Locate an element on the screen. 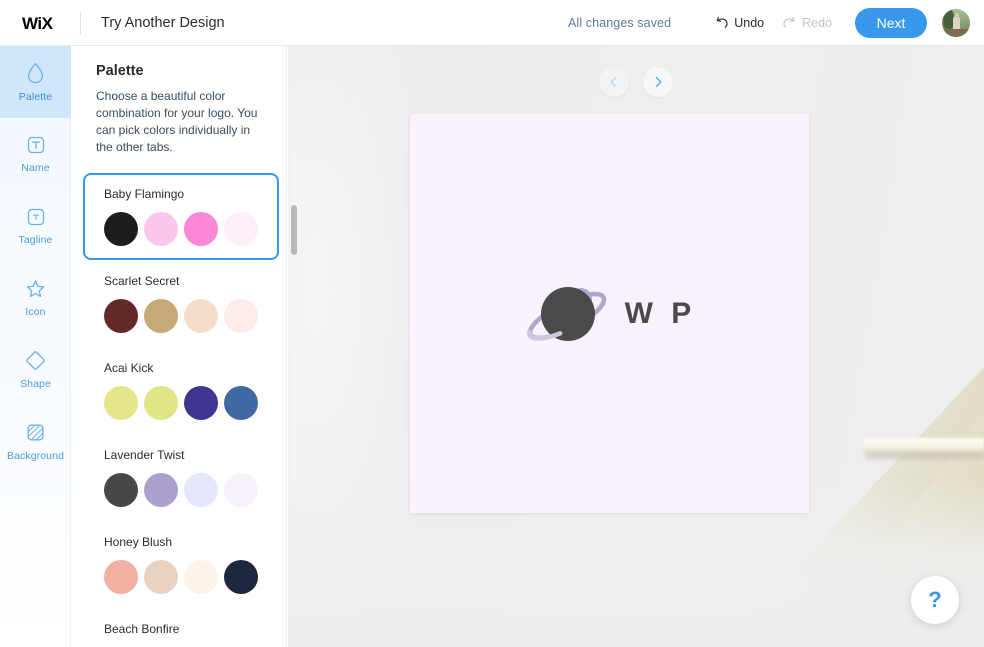  avatar-person-body is located at coordinates (956, 22).